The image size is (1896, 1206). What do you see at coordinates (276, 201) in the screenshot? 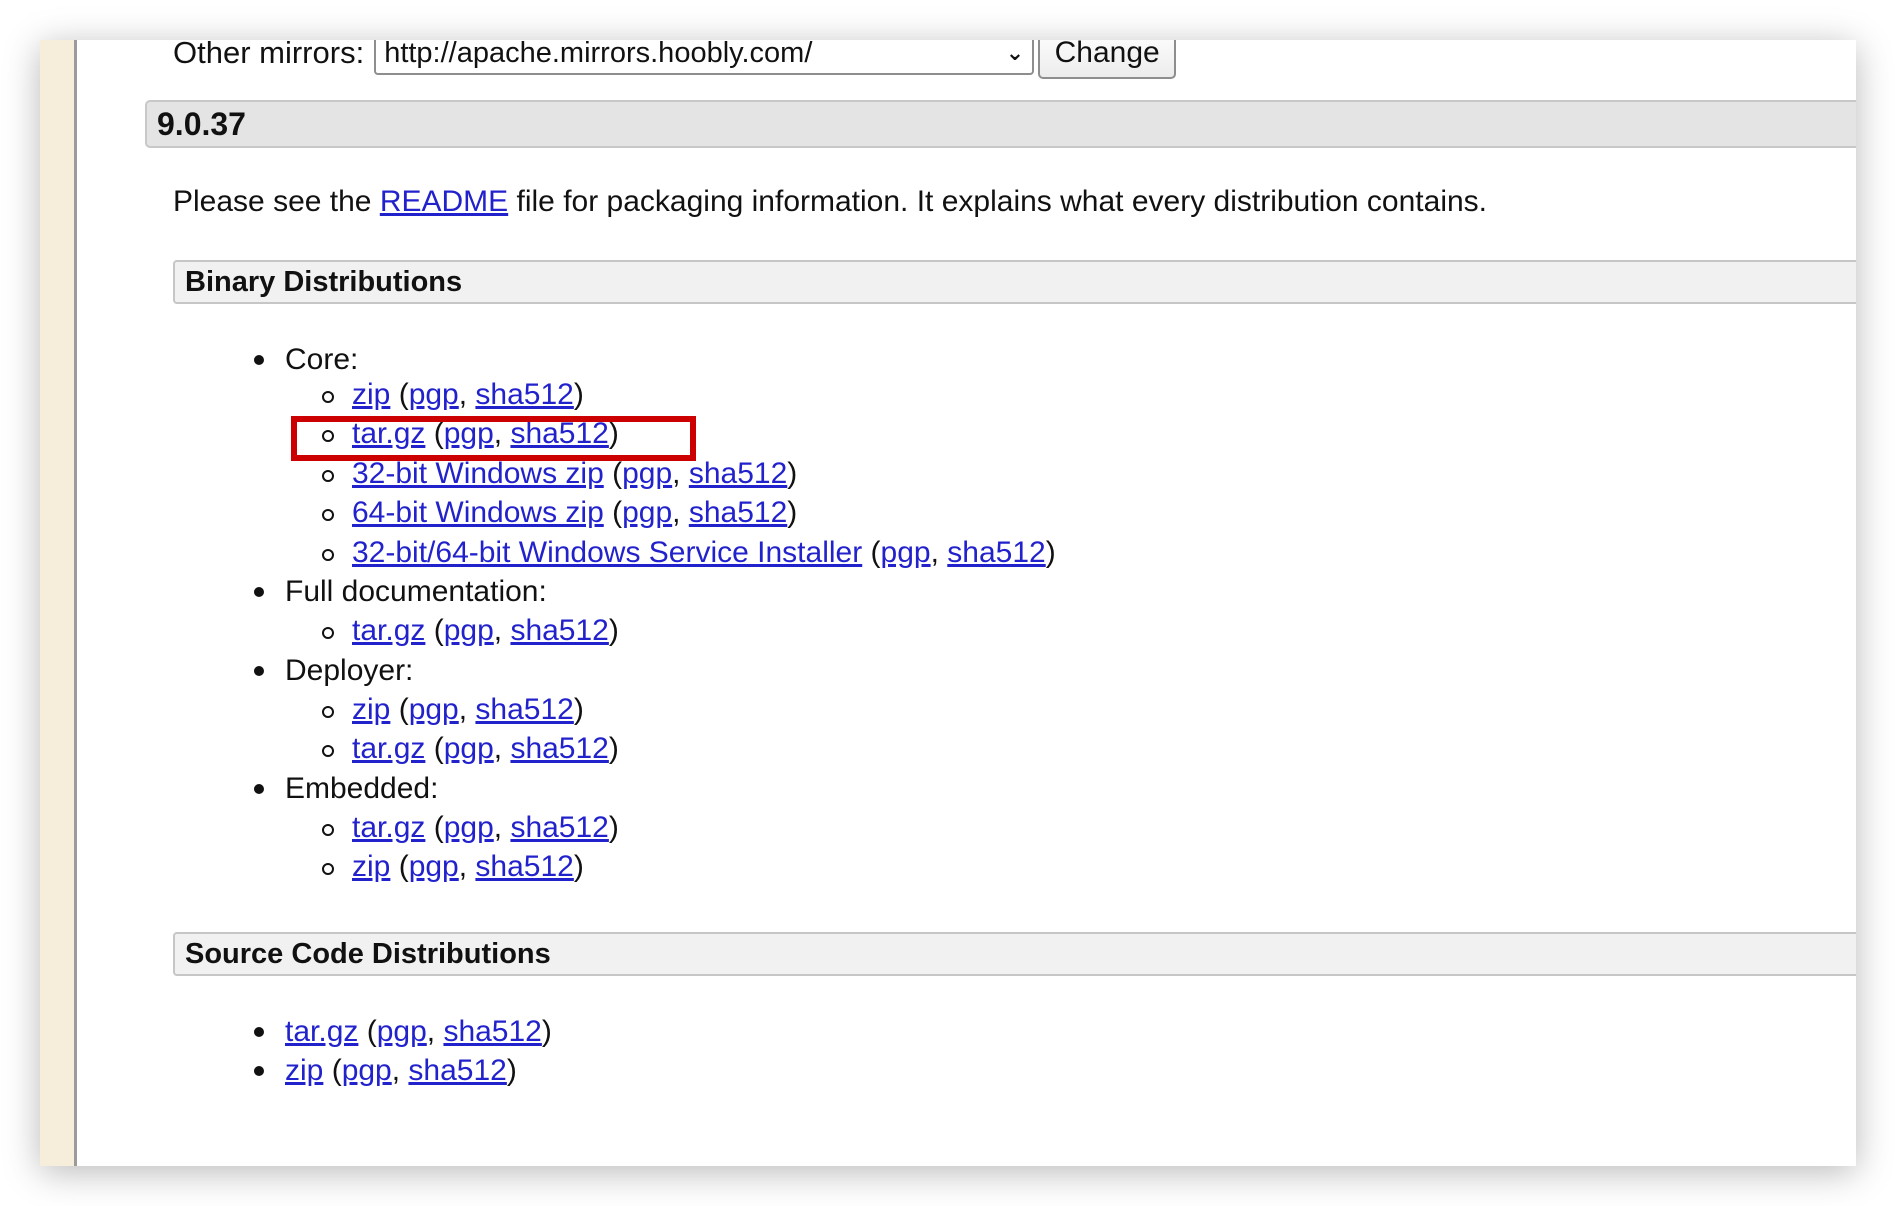
I see `intro-text-before: Please see the` at bounding box center [276, 201].